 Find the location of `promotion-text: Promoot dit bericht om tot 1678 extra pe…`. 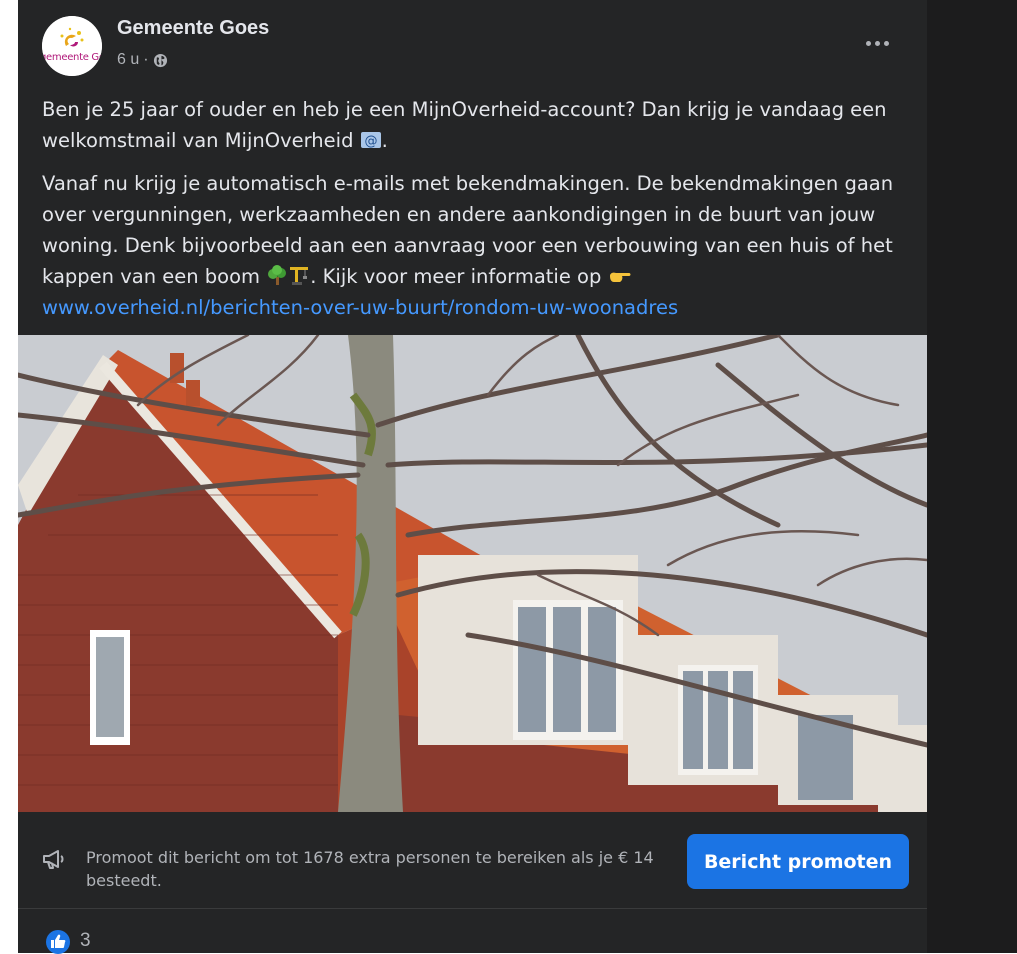

promotion-text: Promoot dit bericht om tot 1678 extra pe… is located at coordinates (370, 869).